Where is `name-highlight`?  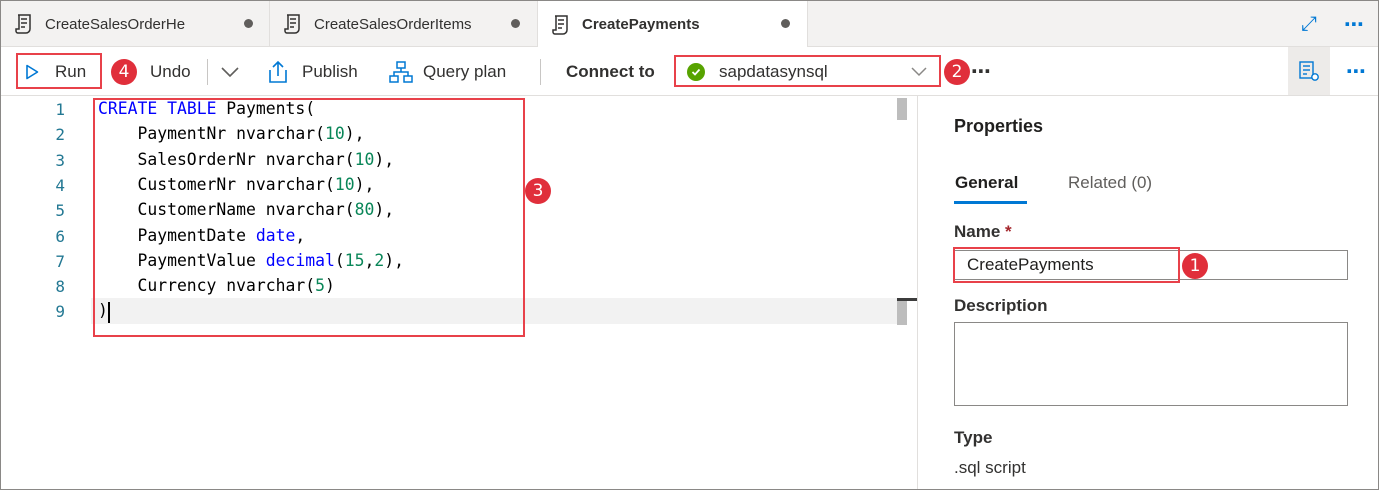
name-highlight is located at coordinates (1066, 265).